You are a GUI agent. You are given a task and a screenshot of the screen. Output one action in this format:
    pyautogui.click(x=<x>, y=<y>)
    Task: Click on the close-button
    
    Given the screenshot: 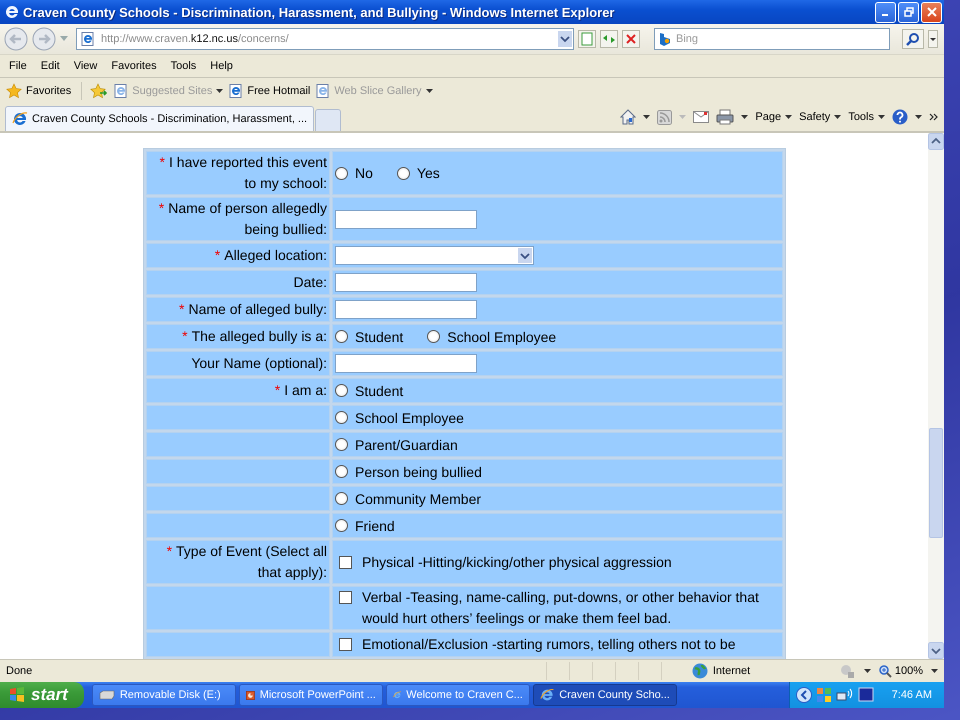 What is the action you would take?
    pyautogui.click(x=931, y=12)
    